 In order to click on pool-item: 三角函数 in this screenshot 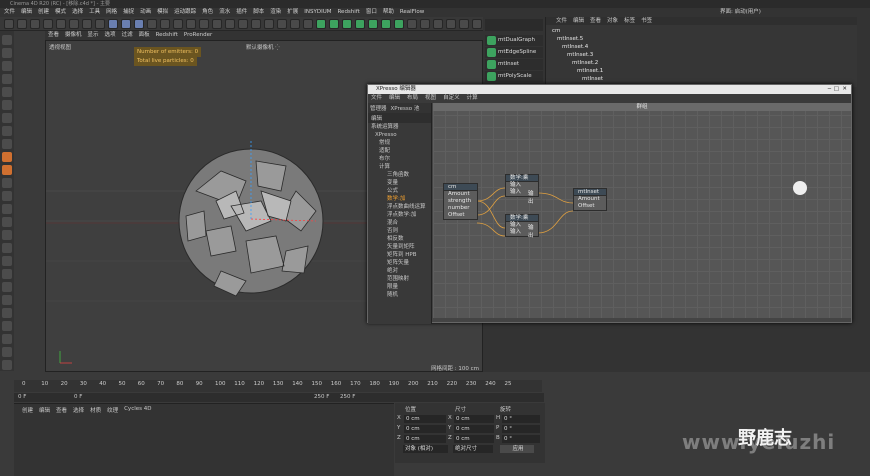, I will do `click(401, 175)`.